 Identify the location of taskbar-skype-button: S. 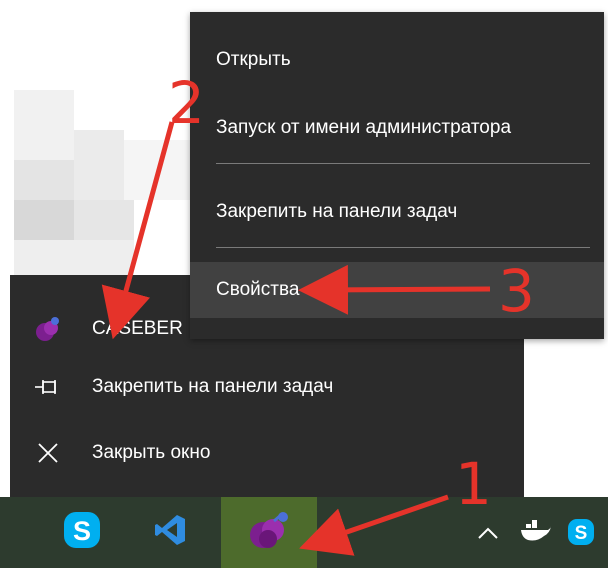
(82, 532).